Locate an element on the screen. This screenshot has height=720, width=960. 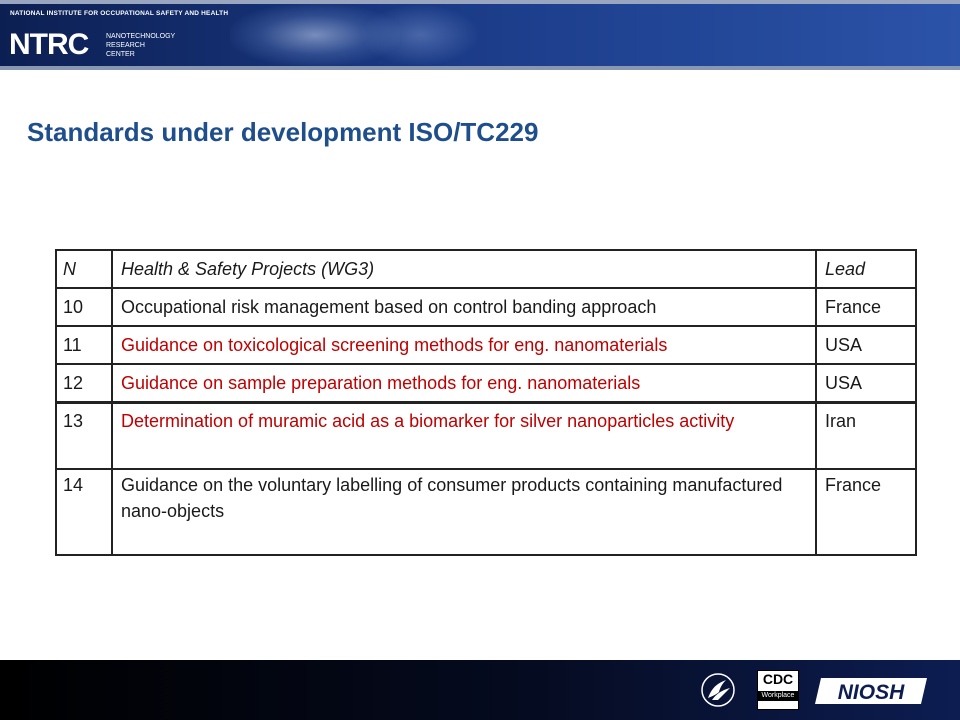
header-bottom-line is located at coordinates (480, 68).